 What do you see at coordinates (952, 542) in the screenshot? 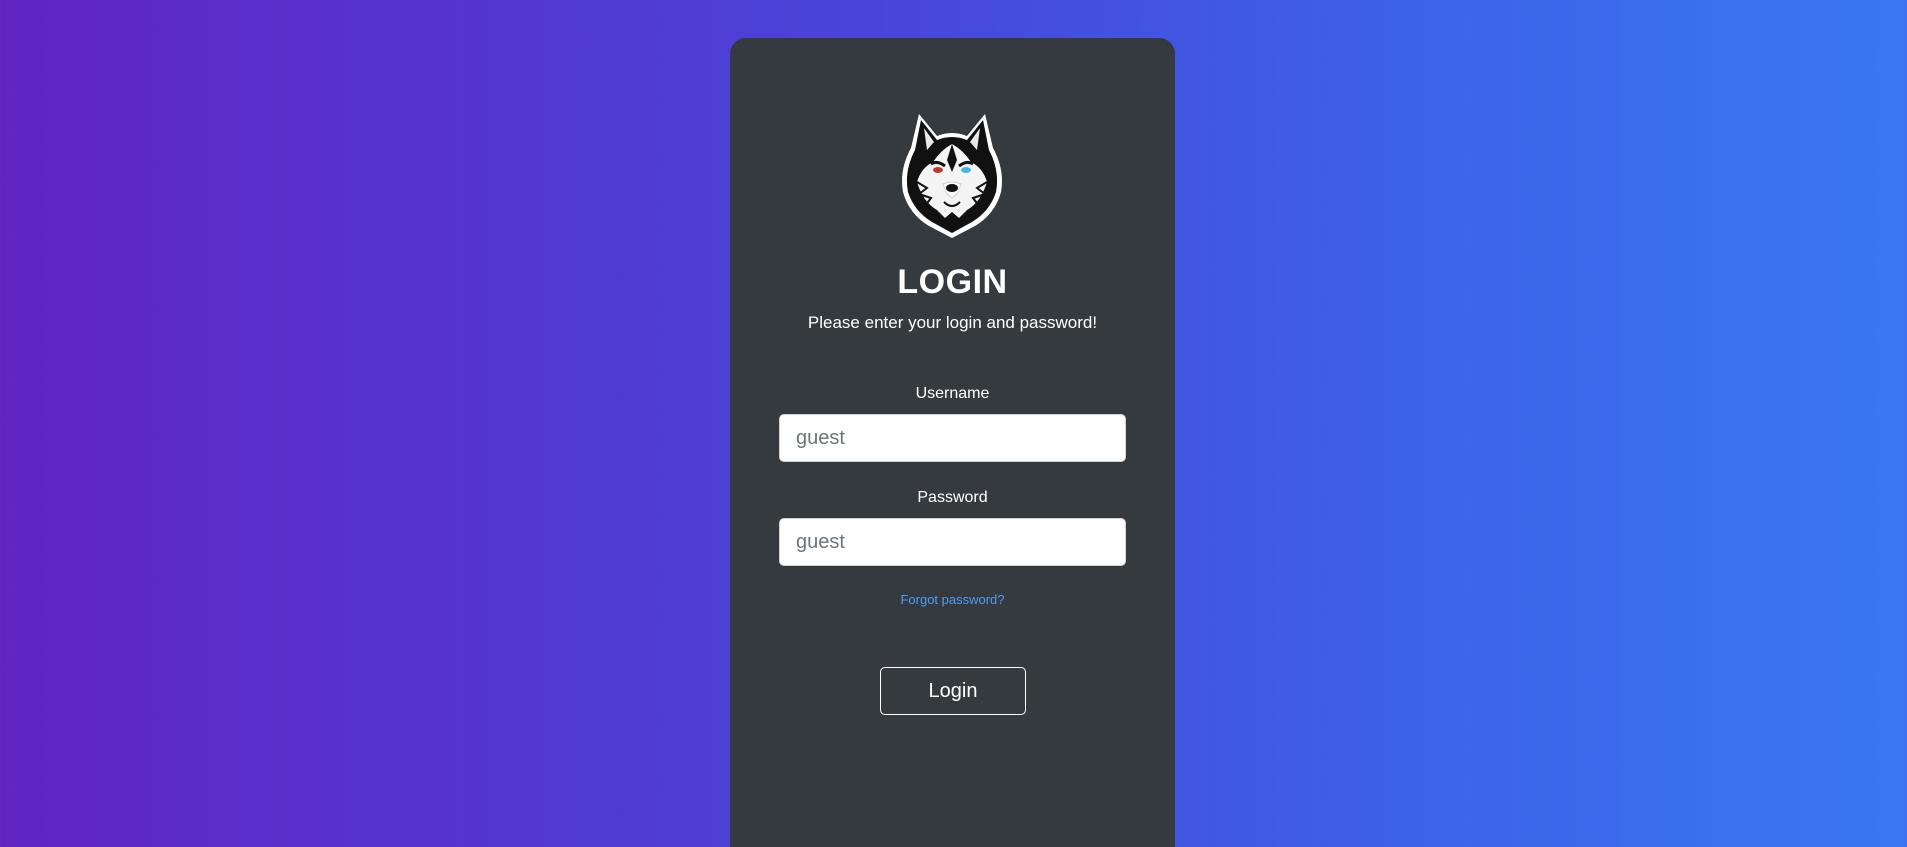
I see `password-input` at bounding box center [952, 542].